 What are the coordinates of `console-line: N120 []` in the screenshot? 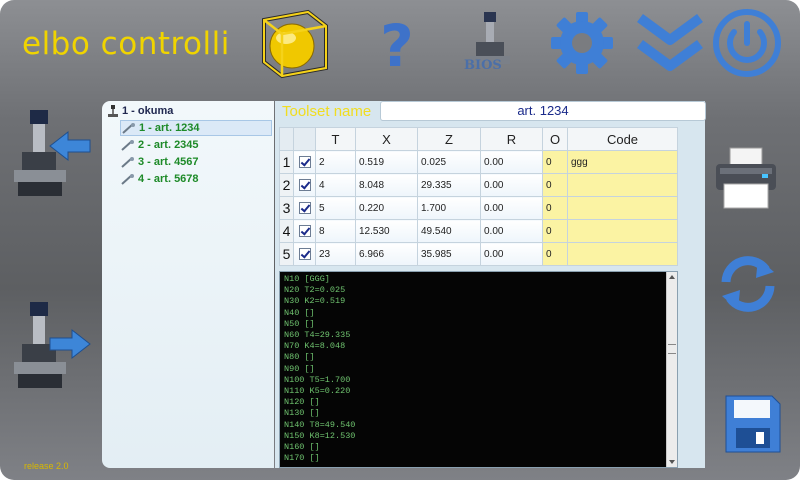 It's located at (302, 402).